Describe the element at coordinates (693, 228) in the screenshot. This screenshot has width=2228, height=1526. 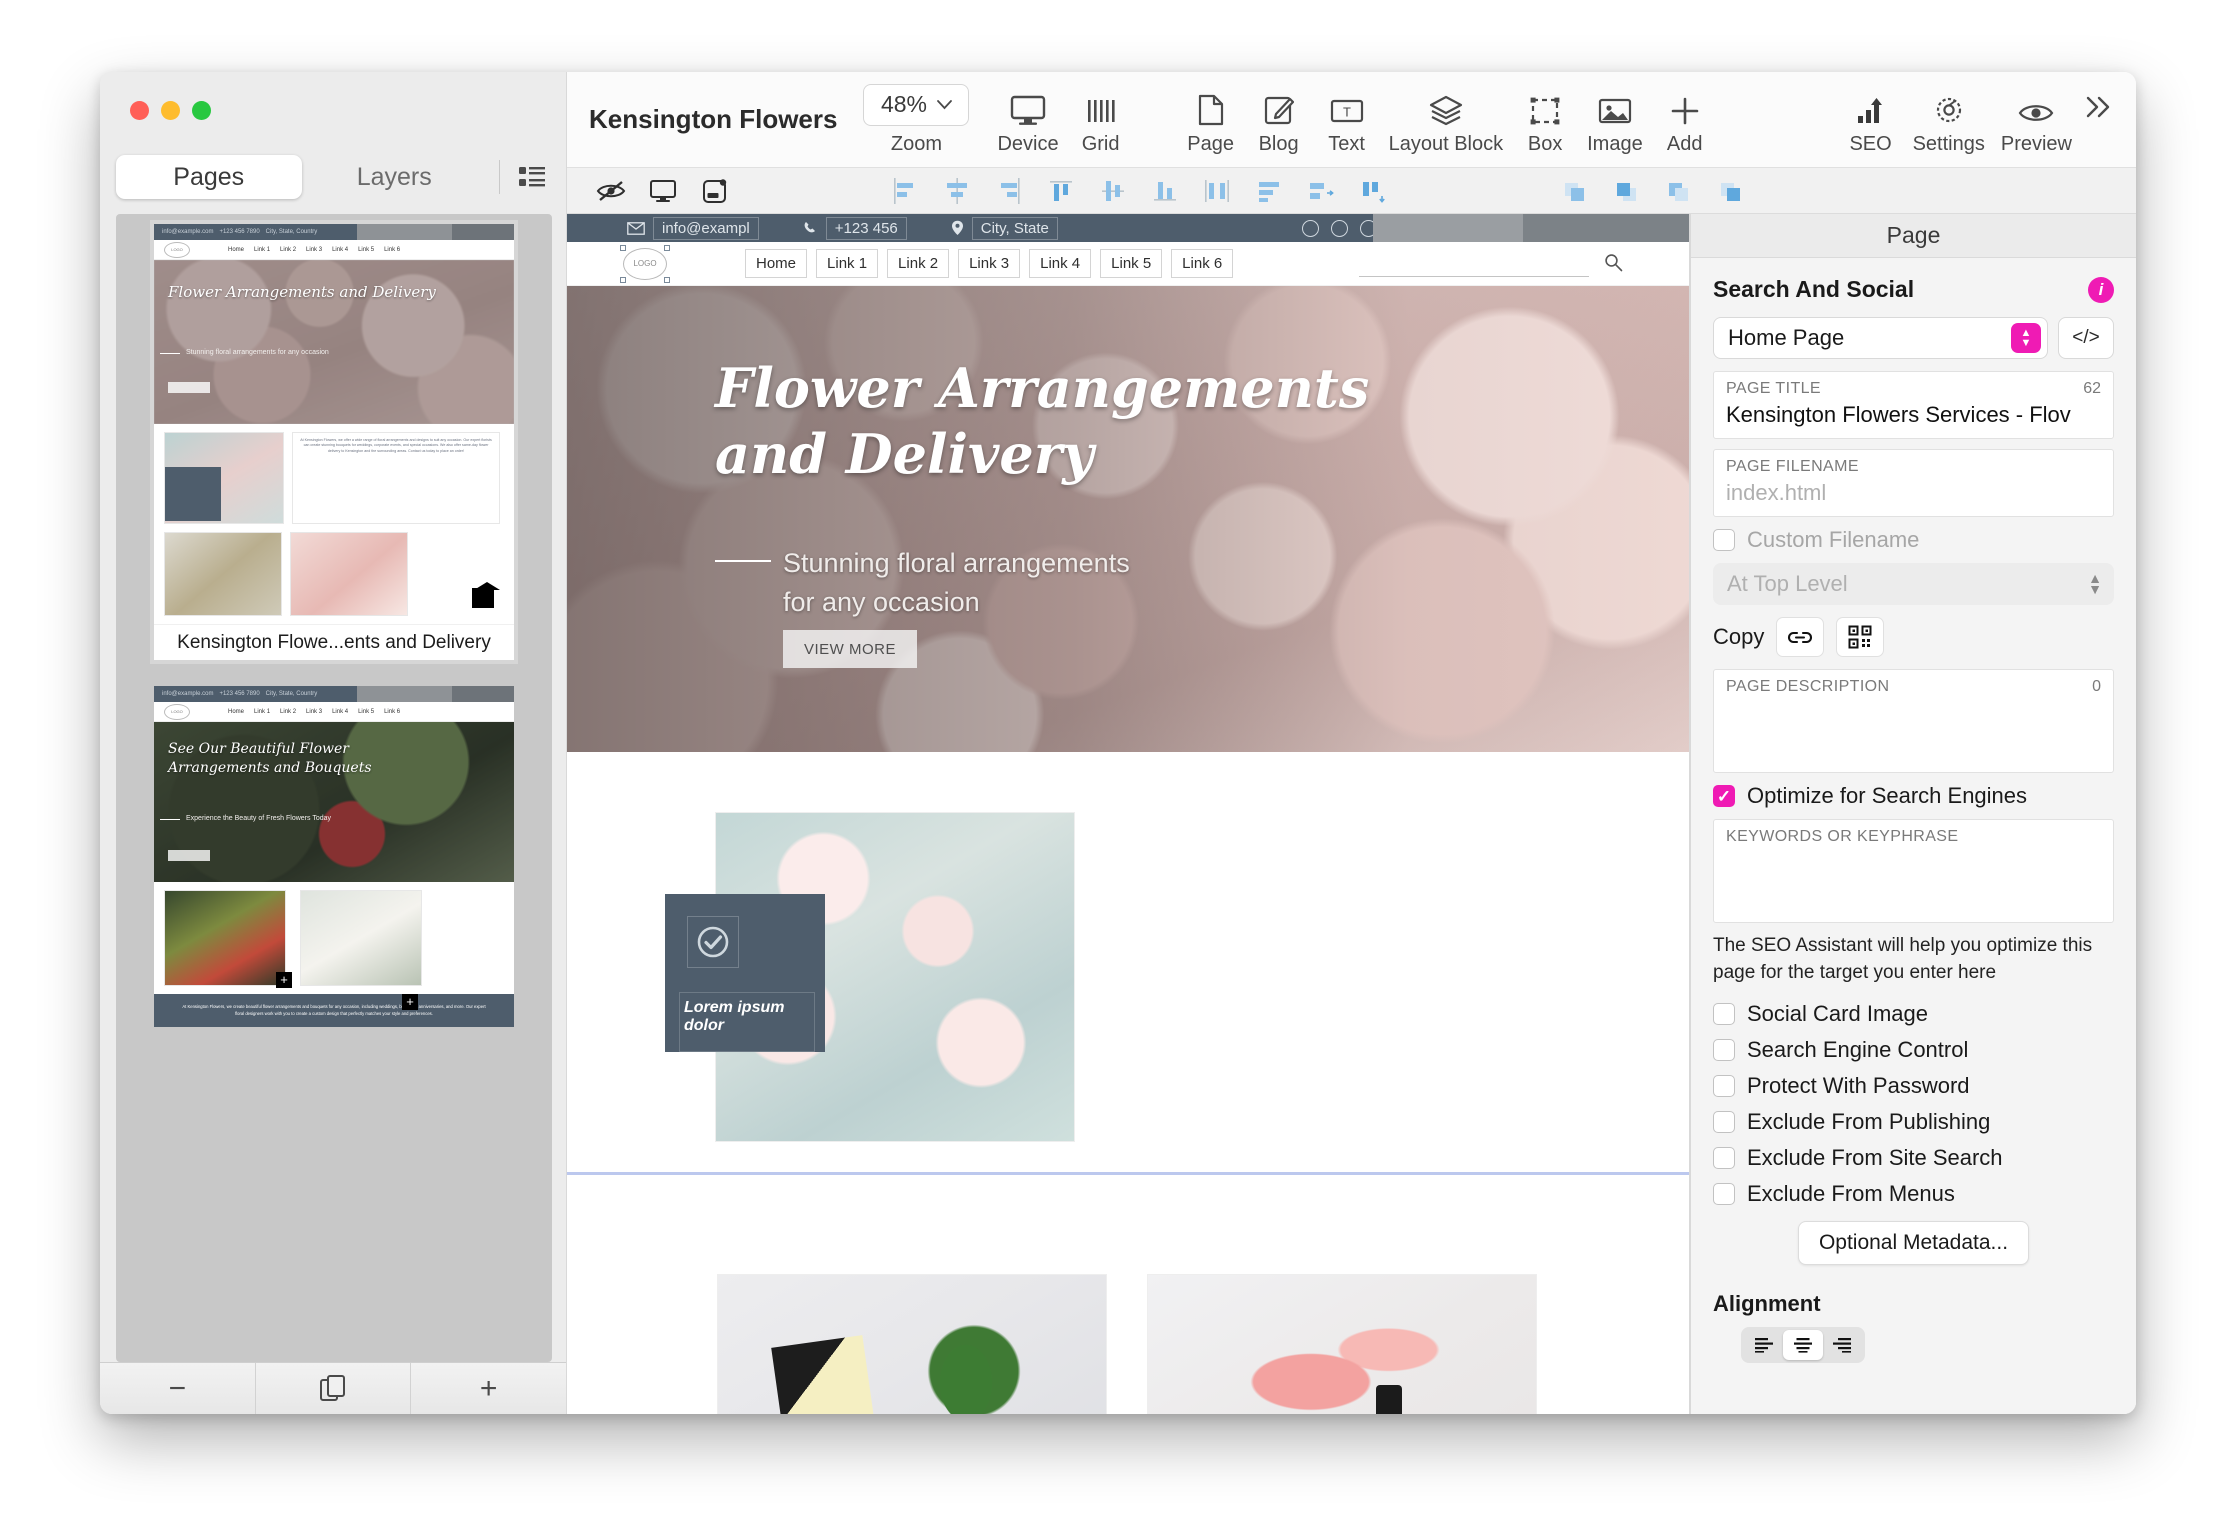
I see `site-email: info@exampl` at that location.